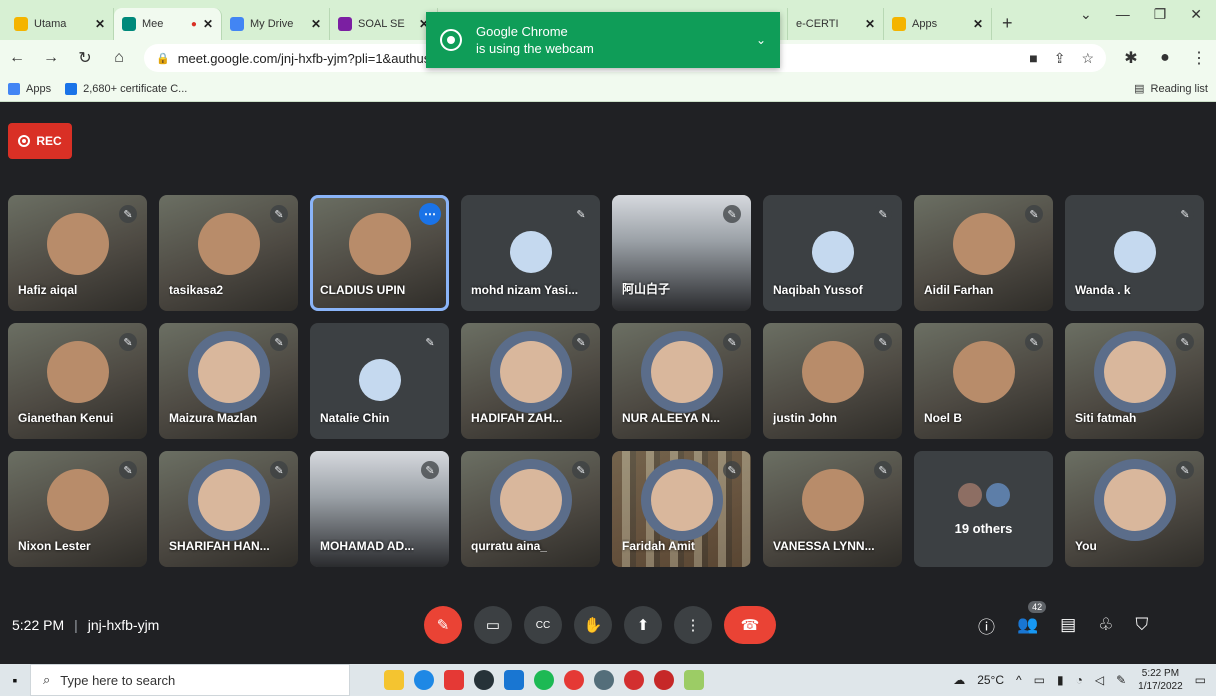 The height and width of the screenshot is (696, 1216). I want to click on weather-icon: ☁, so click(959, 680).